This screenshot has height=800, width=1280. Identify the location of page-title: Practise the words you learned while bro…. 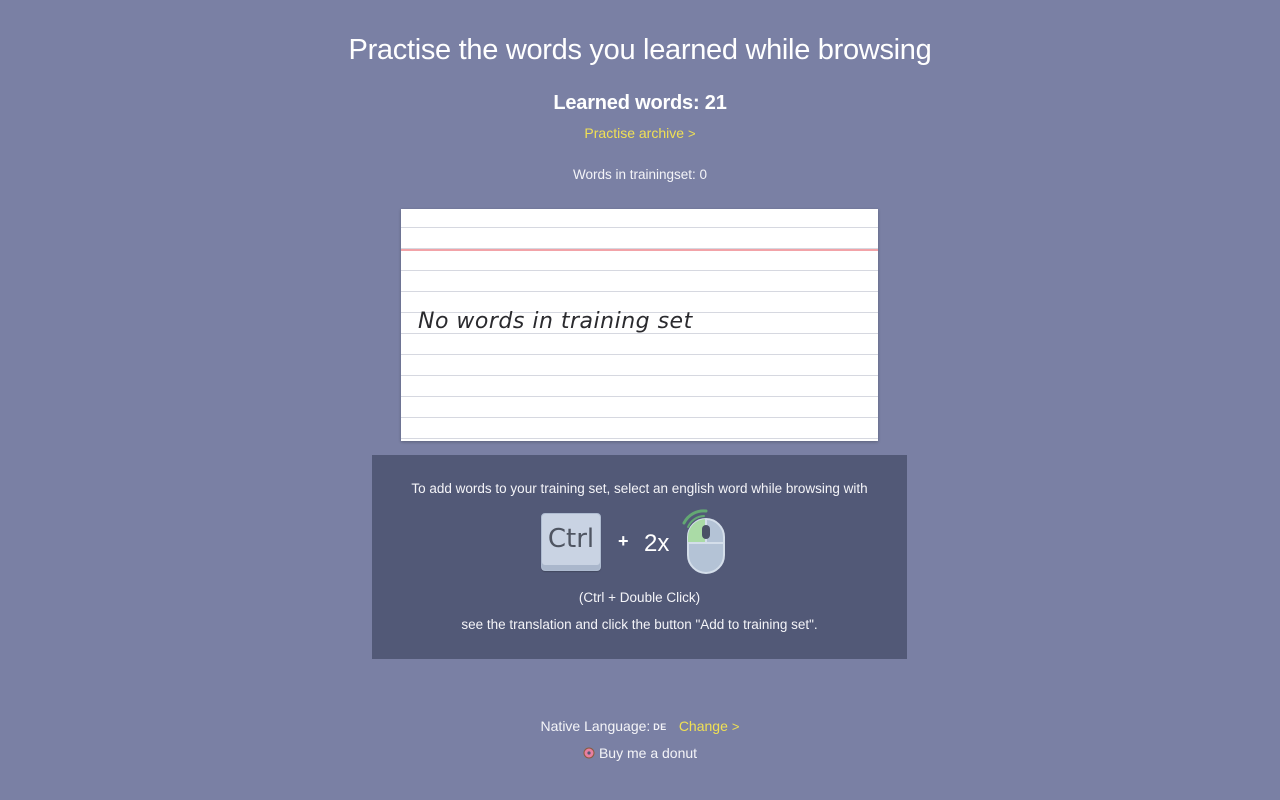
(640, 50).